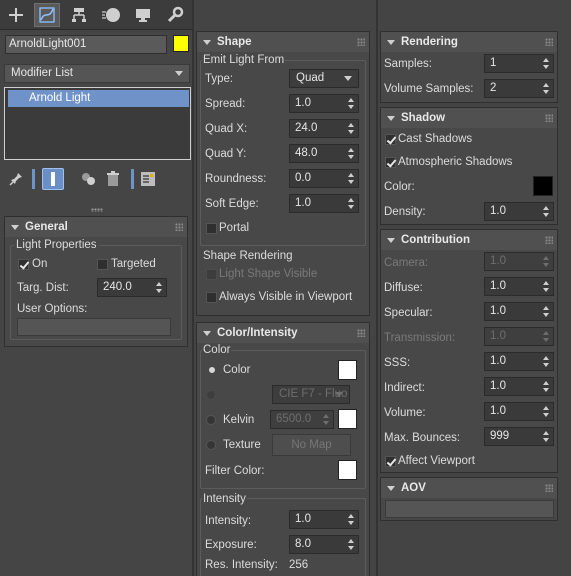  Describe the element at coordinates (23, 264) in the screenshot. I see `on-checkbox` at that location.